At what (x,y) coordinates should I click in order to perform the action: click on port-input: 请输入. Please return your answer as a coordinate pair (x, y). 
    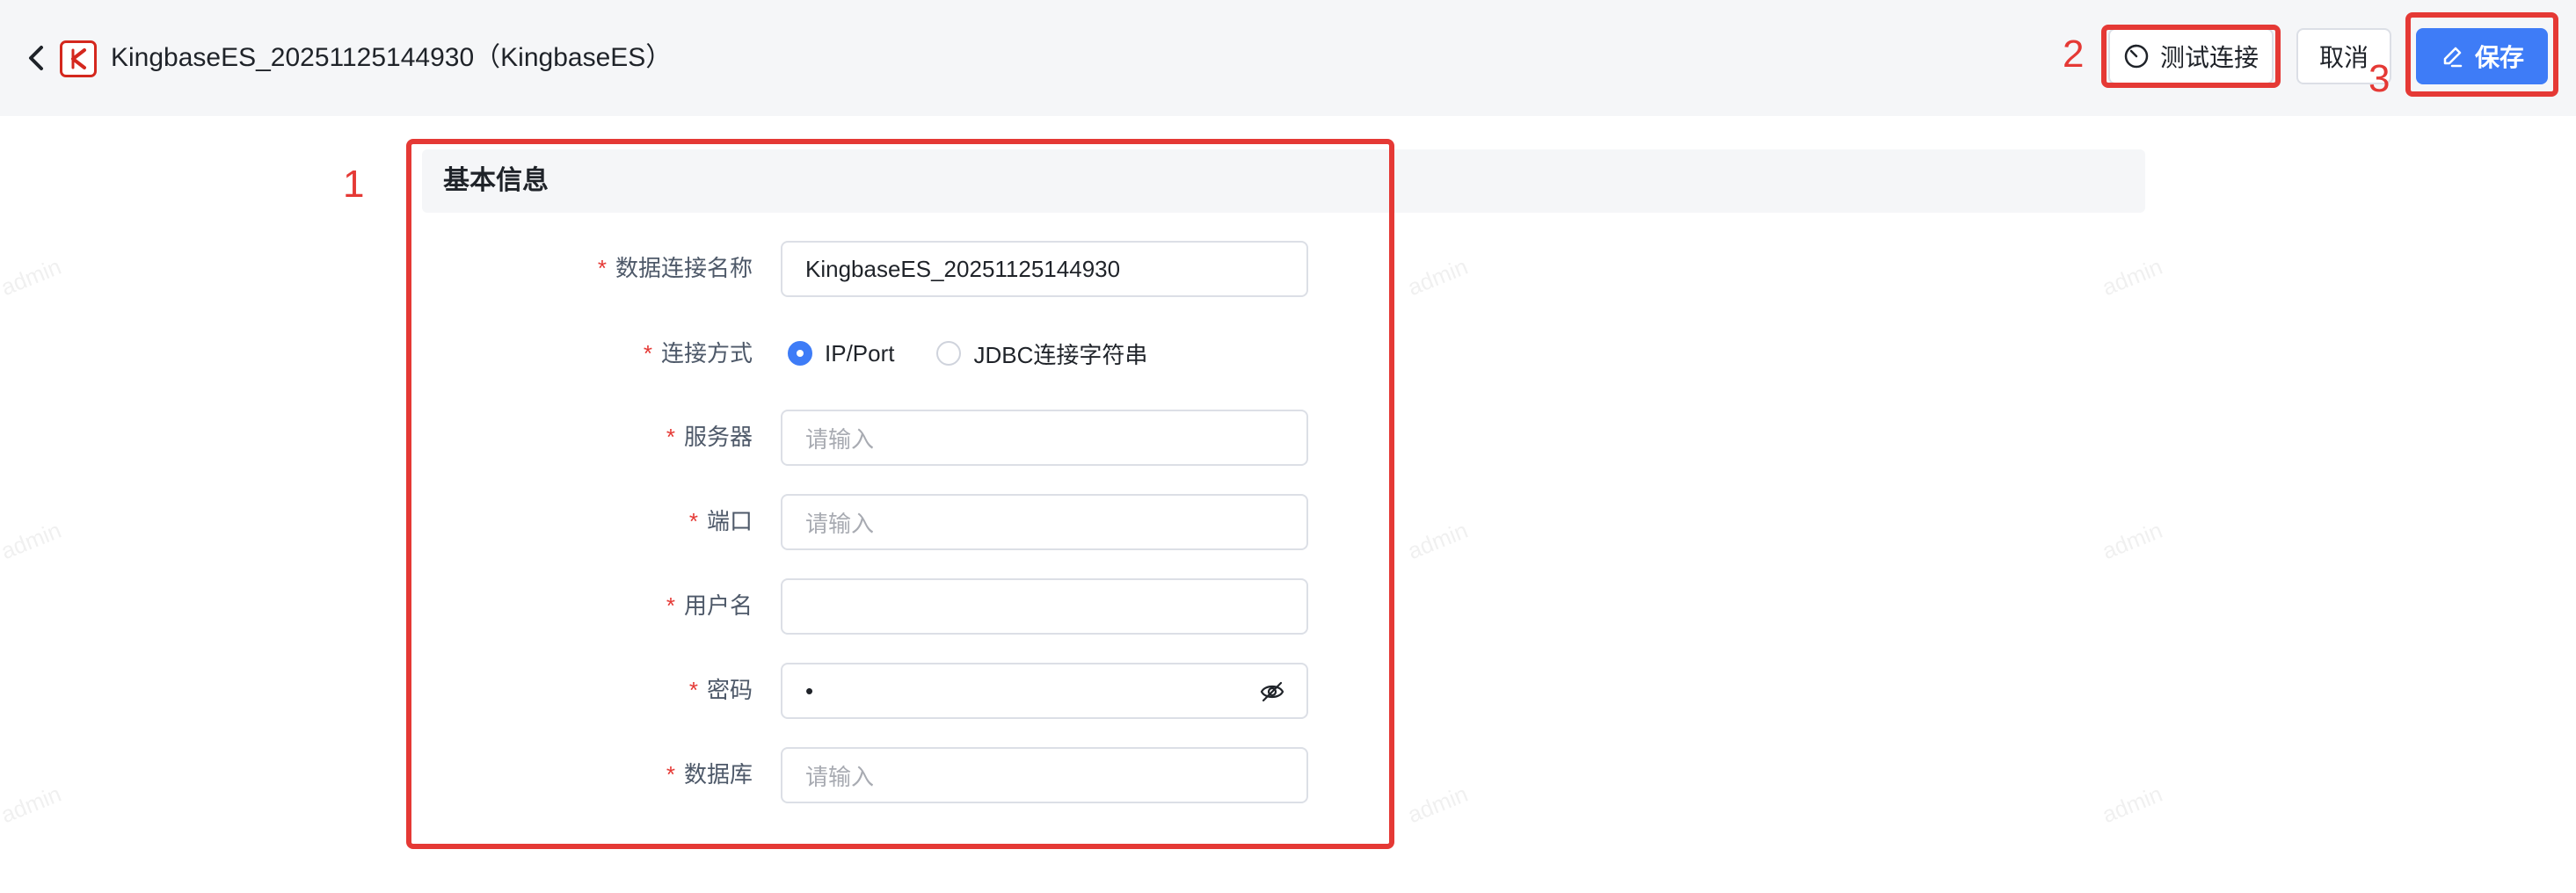
    Looking at the image, I should click on (1044, 522).